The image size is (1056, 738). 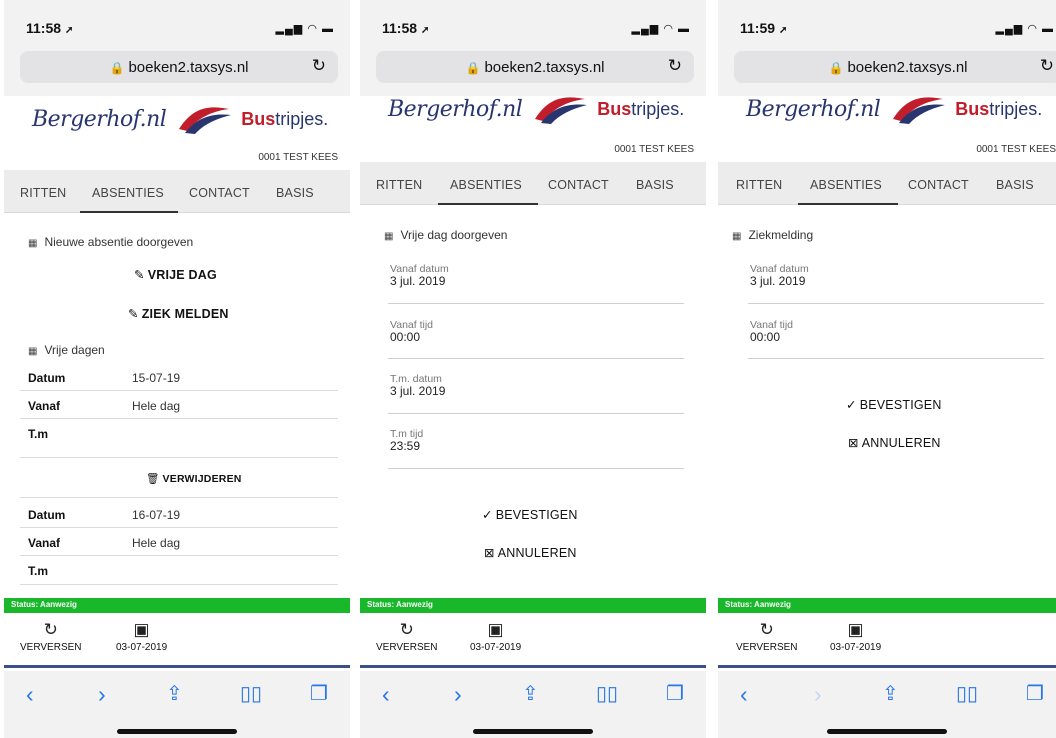 I want to click on active-tab-indicator, so click(x=129, y=212).